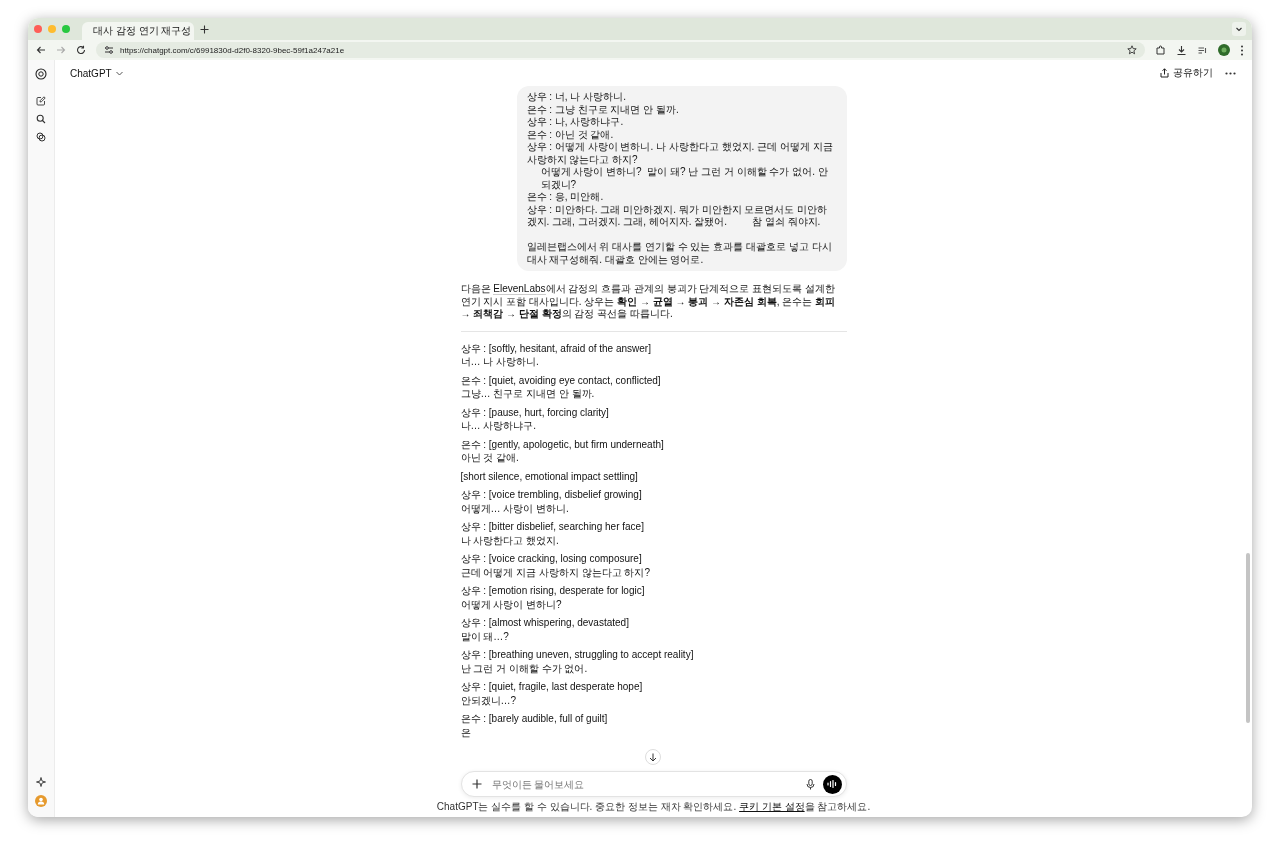 This screenshot has width=1280, height=854. I want to click on message-input-field: 무엇이든 물어보세요, so click(643, 784).